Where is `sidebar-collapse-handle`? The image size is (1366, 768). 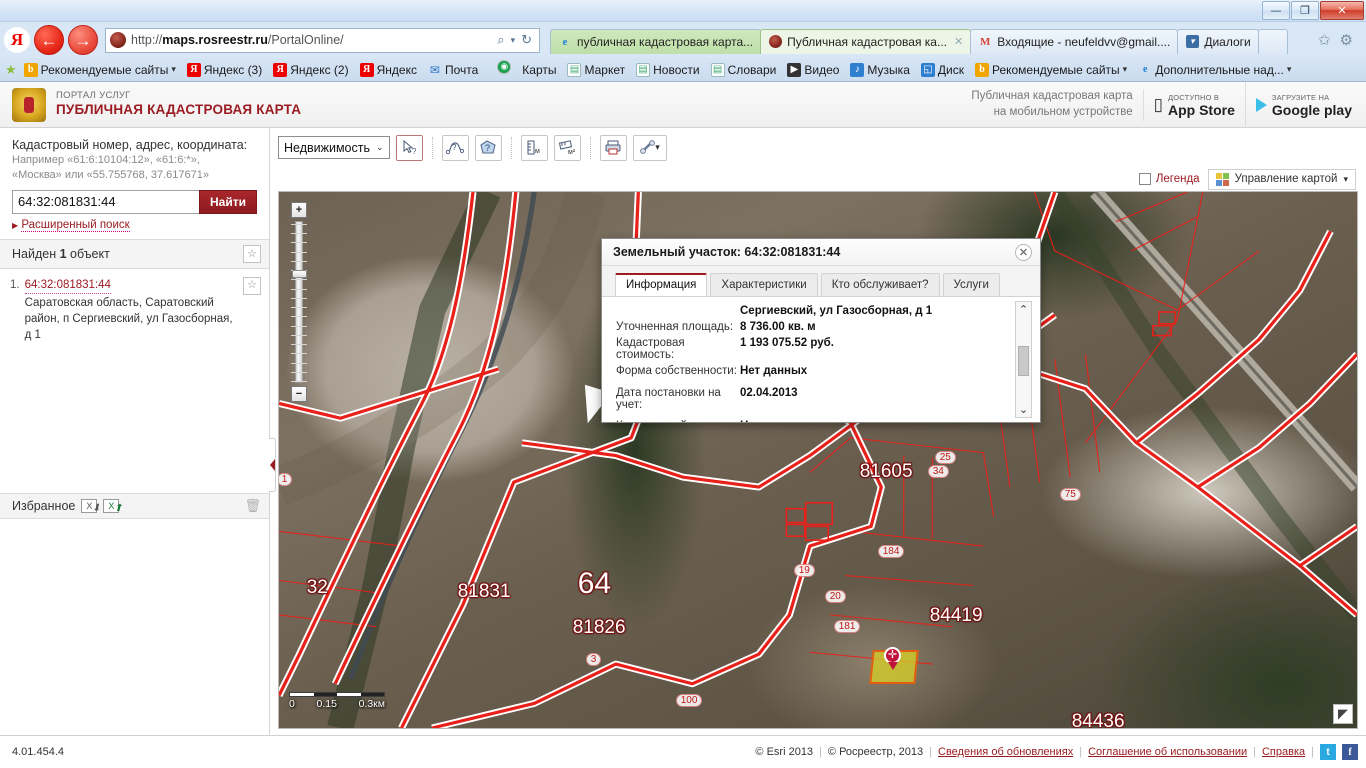 sidebar-collapse-handle is located at coordinates (272, 465).